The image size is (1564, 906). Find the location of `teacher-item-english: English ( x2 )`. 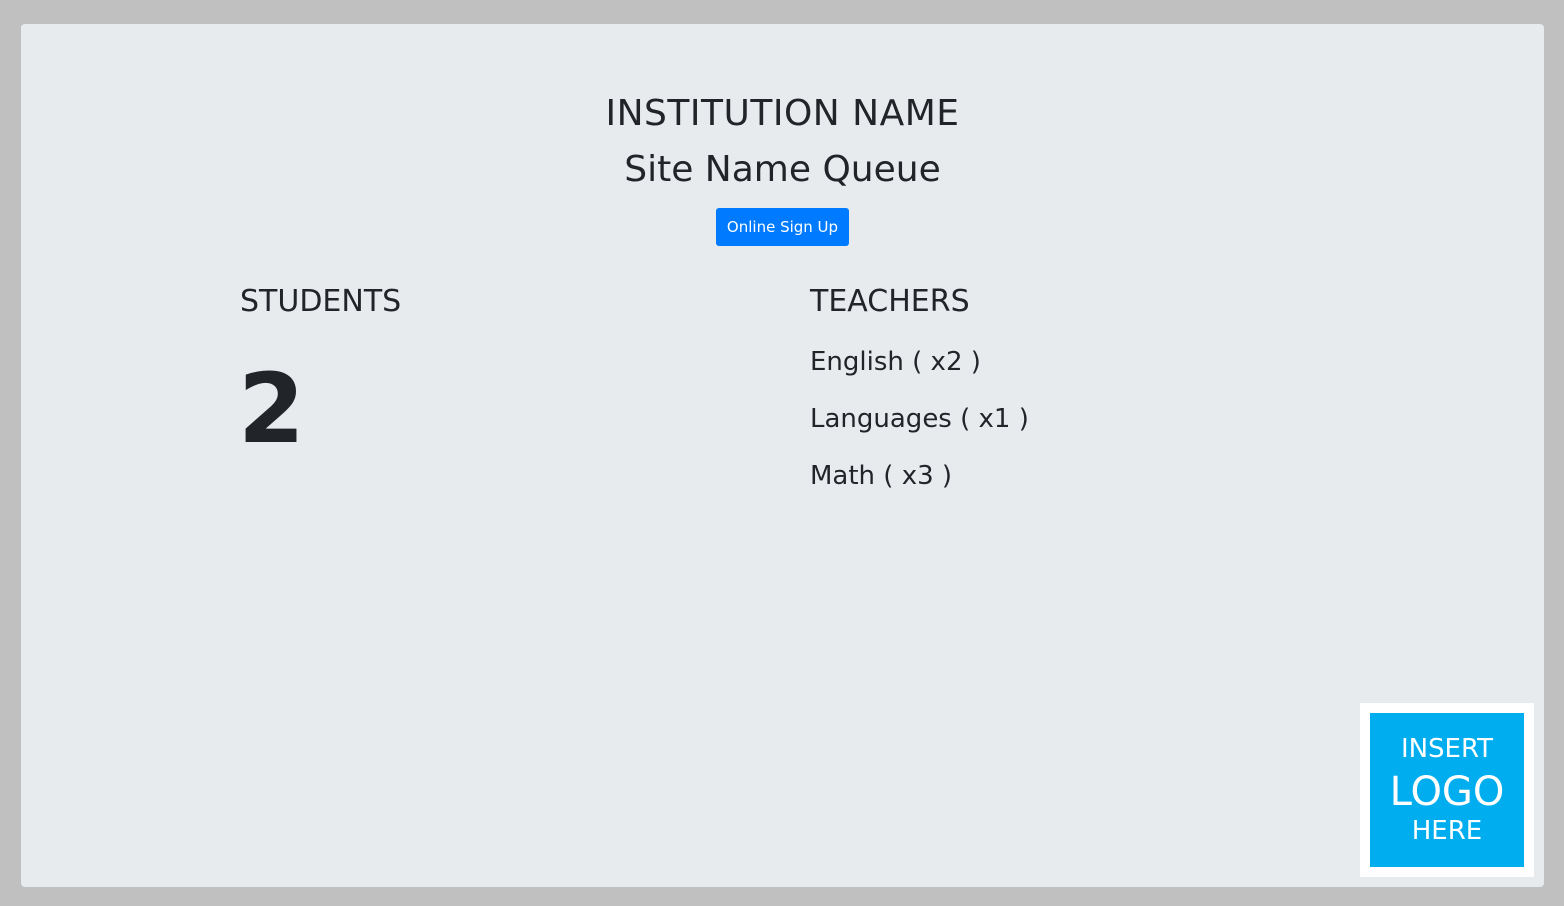

teacher-item-english: English ( x2 ) is located at coordinates (895, 362).